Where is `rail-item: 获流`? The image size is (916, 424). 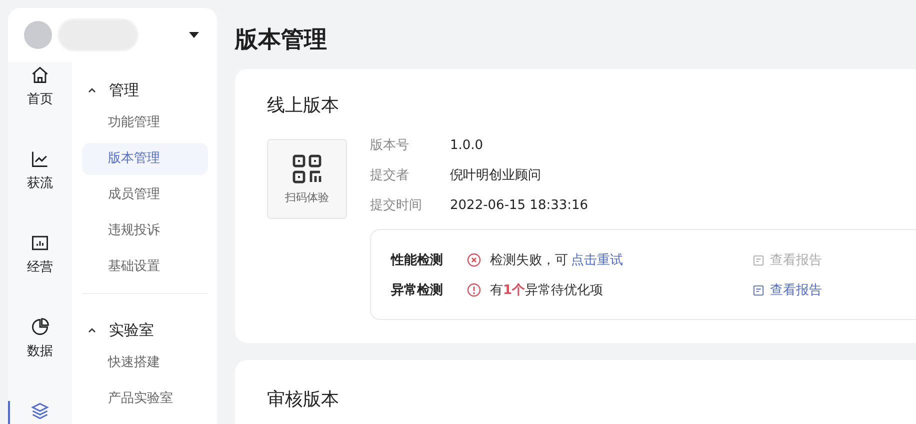
rail-item: 获流 is located at coordinates (40, 191).